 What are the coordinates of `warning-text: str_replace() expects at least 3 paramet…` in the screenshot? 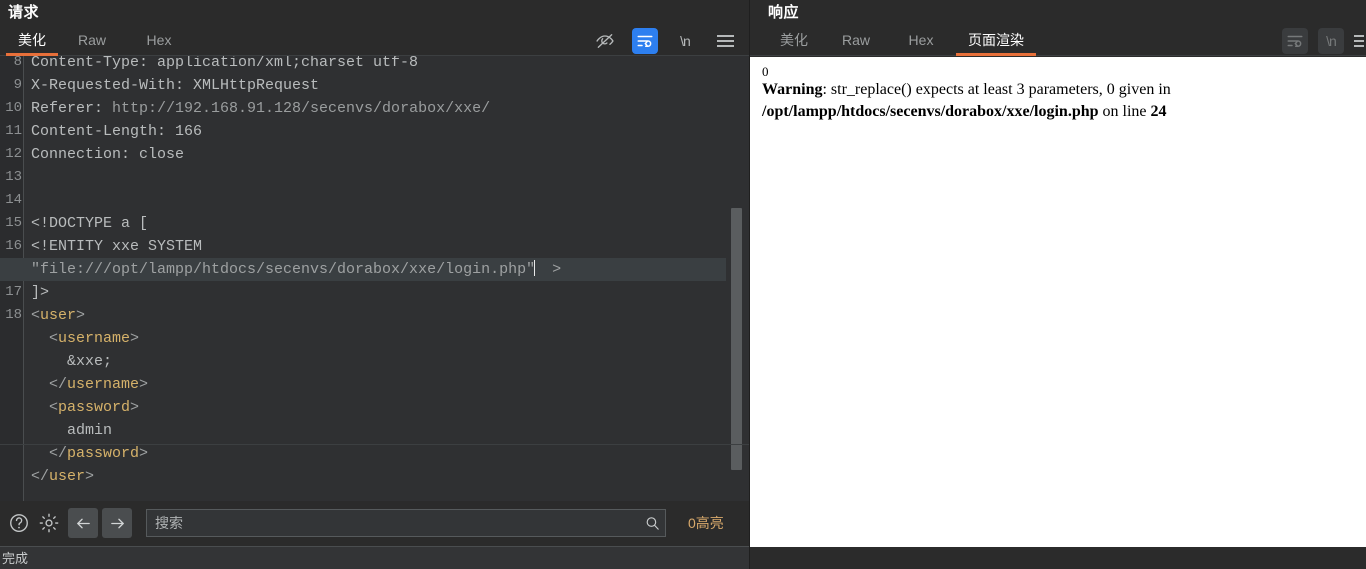 It's located at (1000, 89).